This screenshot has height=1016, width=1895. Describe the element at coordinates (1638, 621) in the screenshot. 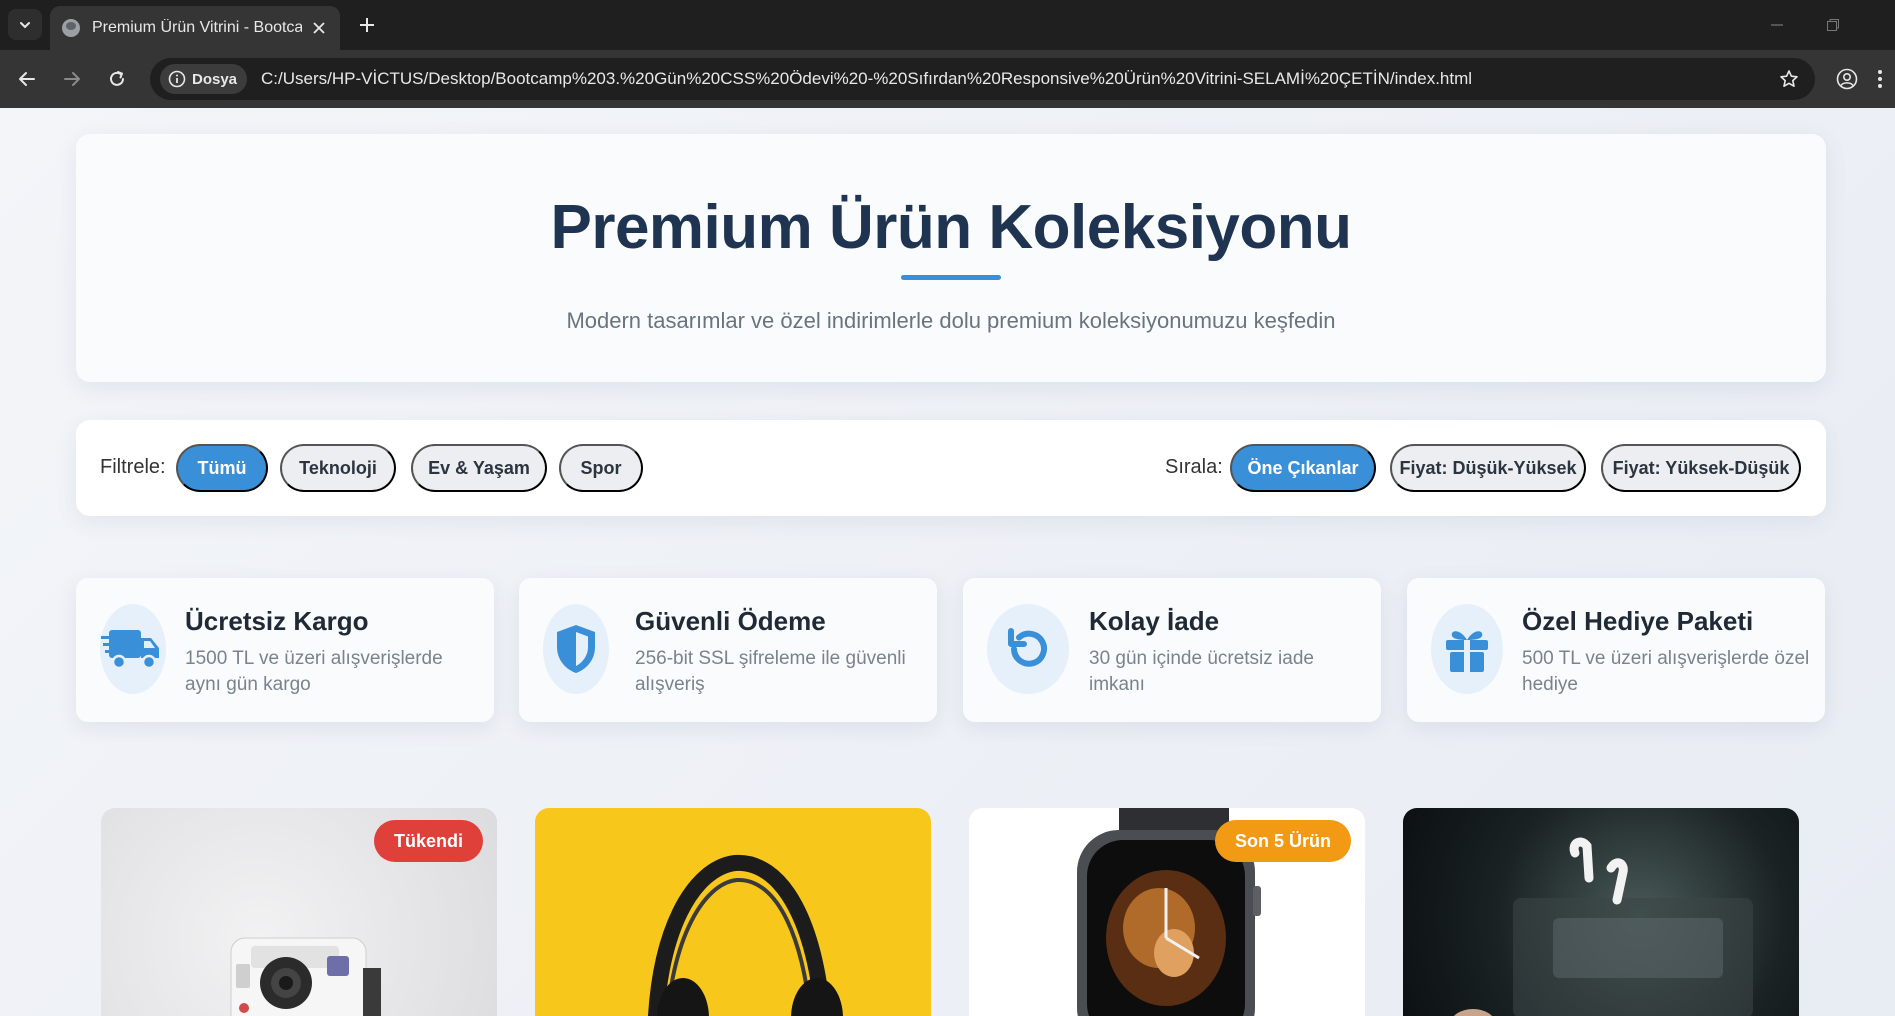

I see `feature-title: Özel Hediye Paketi` at that location.